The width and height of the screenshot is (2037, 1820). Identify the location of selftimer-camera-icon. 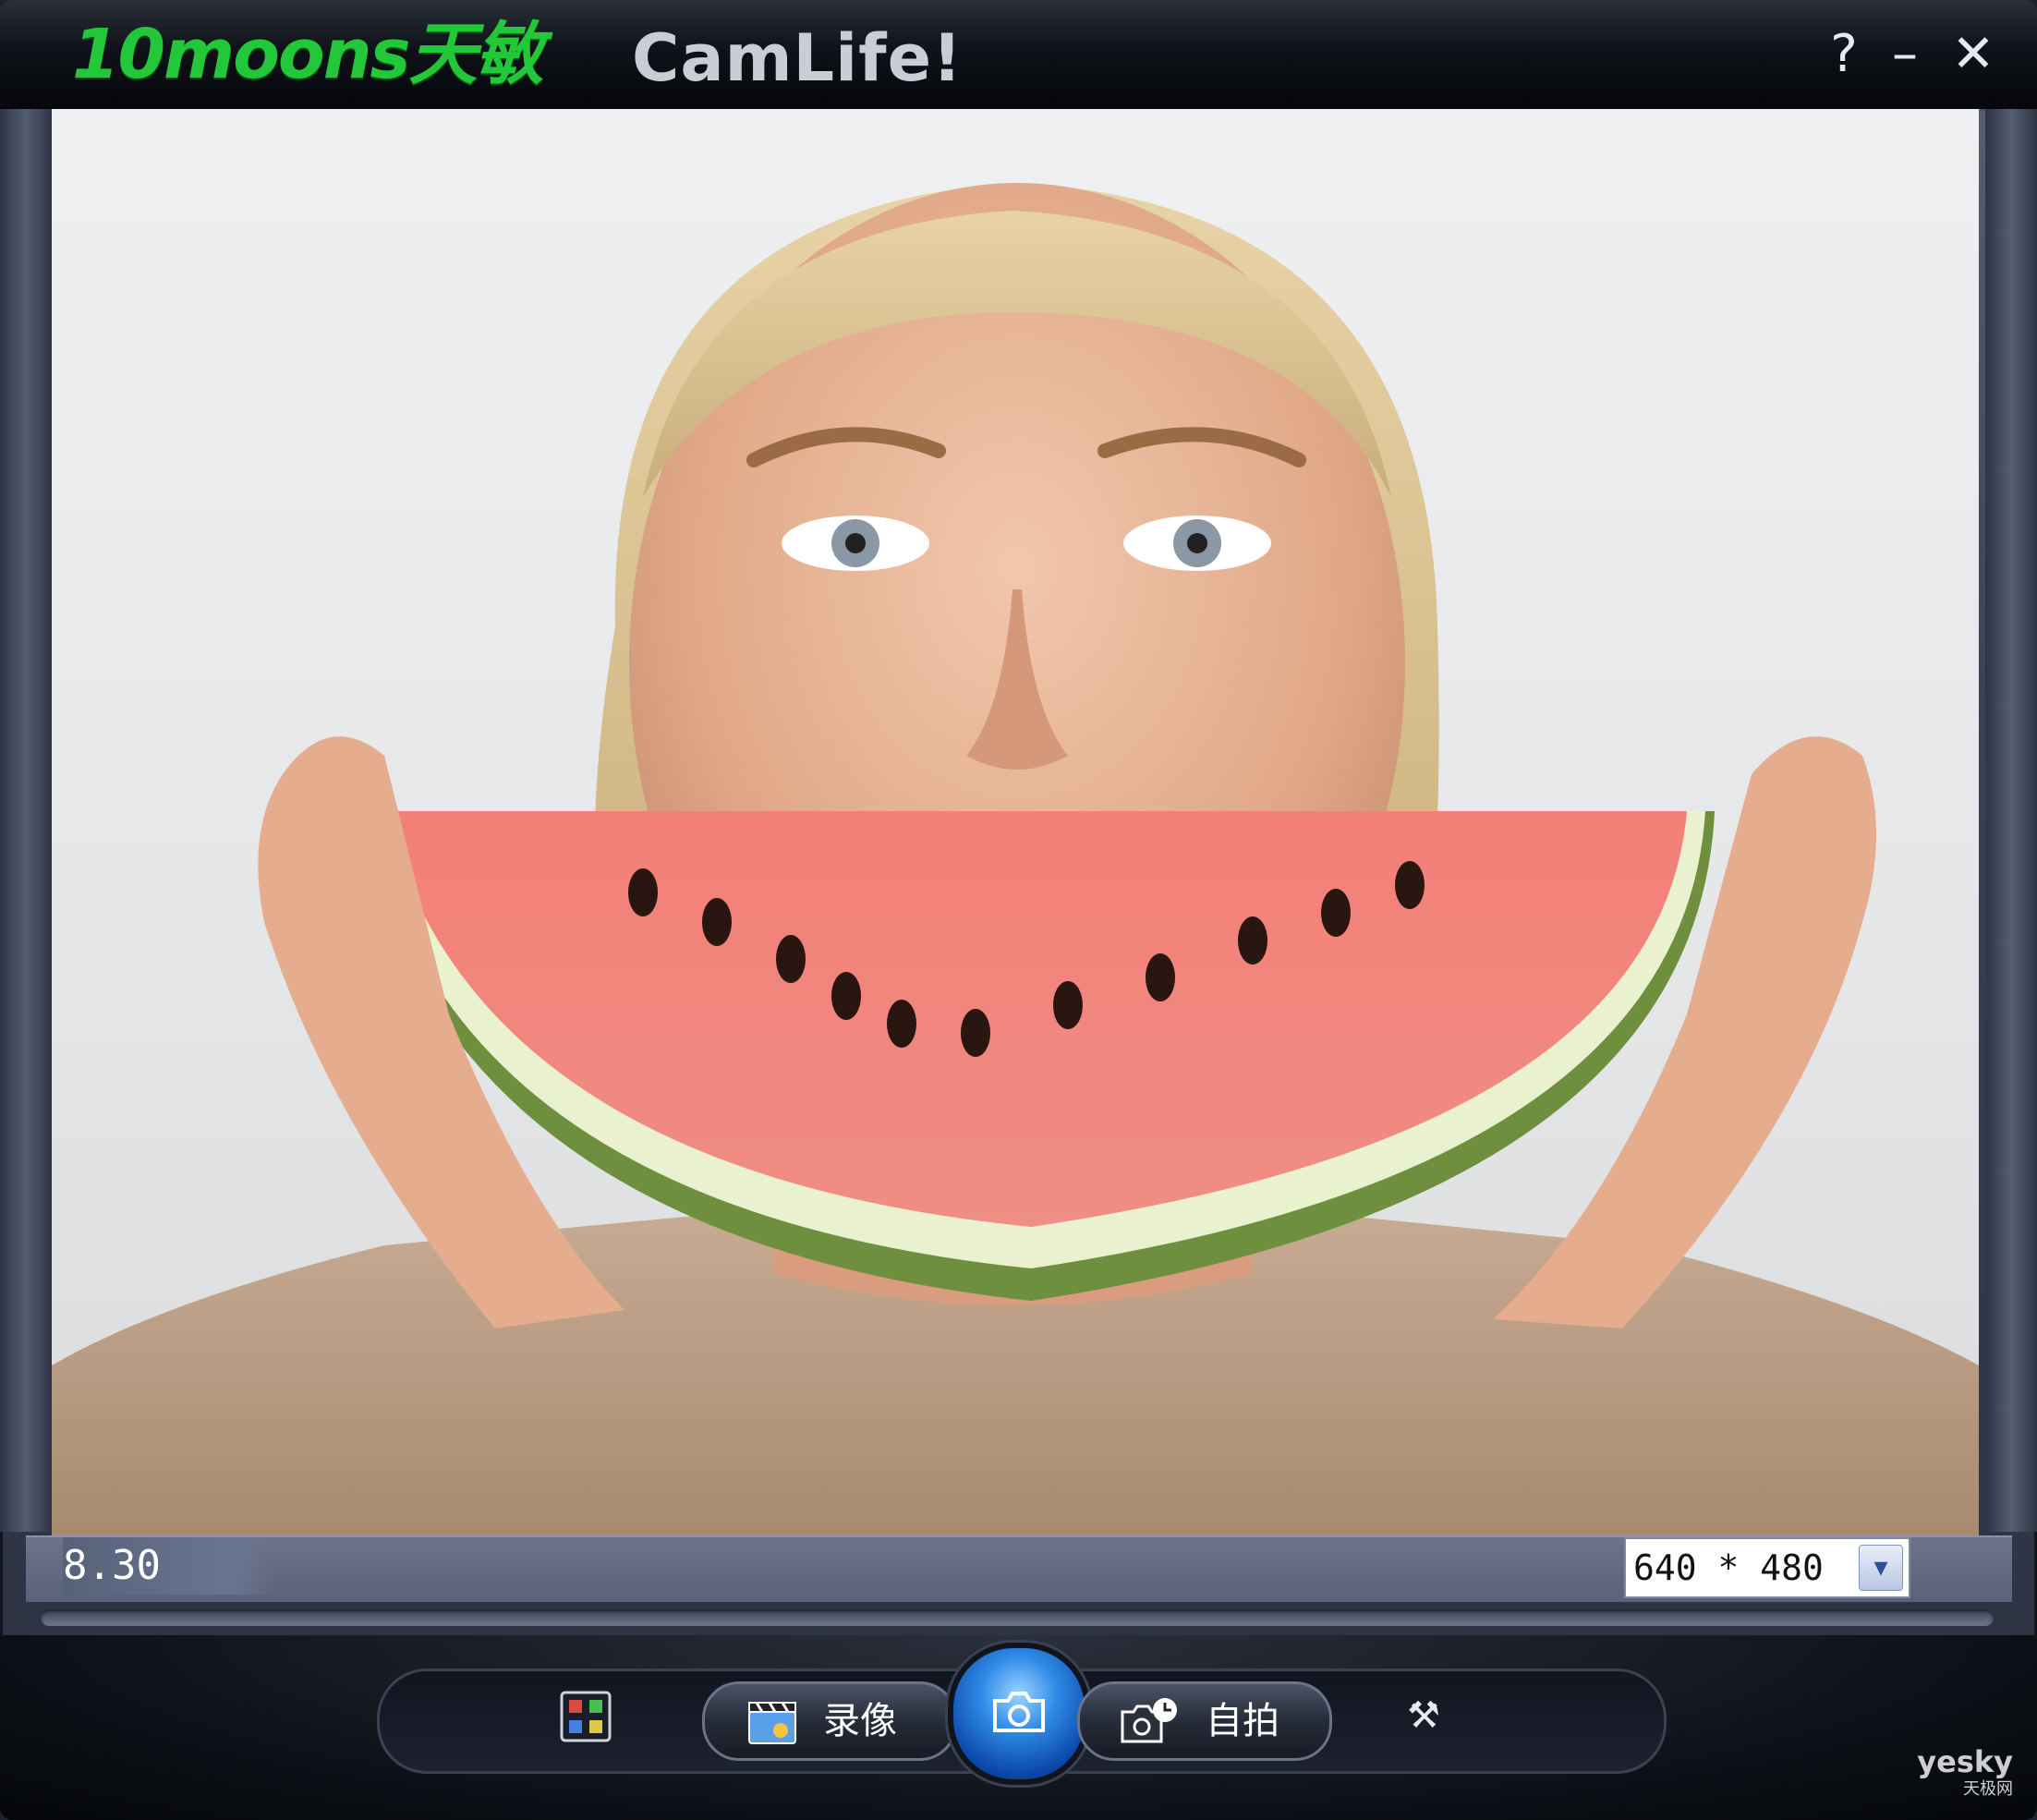
(1149, 1720).